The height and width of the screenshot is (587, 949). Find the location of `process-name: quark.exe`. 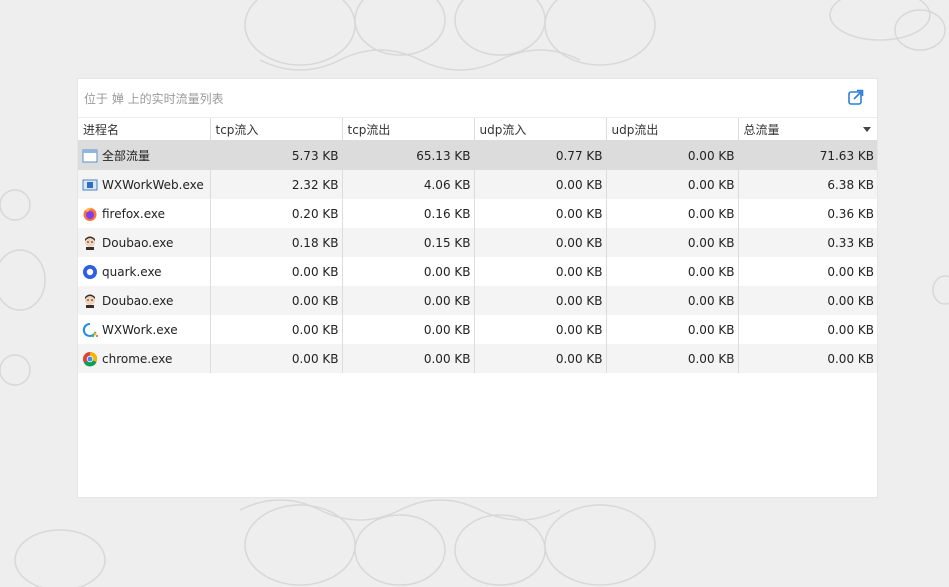

process-name: quark.exe is located at coordinates (132, 271).